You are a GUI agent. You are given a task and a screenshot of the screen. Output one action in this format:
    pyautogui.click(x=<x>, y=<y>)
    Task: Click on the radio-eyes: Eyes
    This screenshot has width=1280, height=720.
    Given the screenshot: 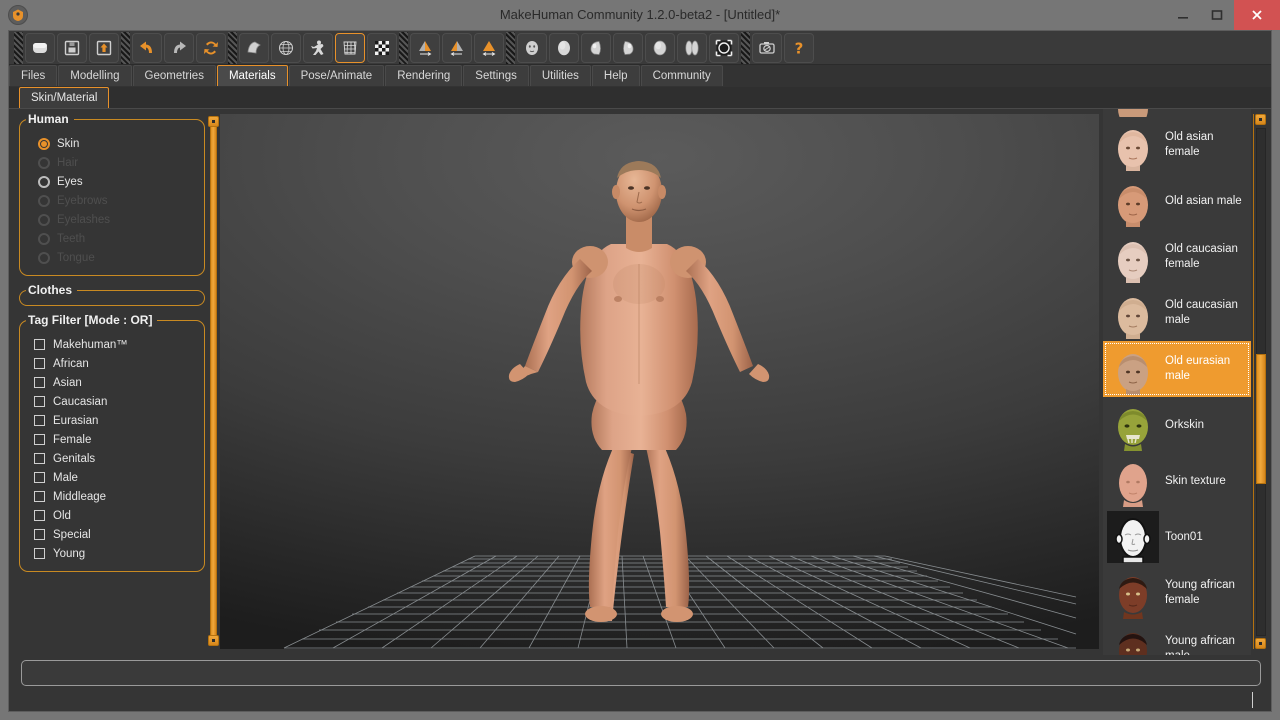 What is the action you would take?
    pyautogui.click(x=112, y=181)
    